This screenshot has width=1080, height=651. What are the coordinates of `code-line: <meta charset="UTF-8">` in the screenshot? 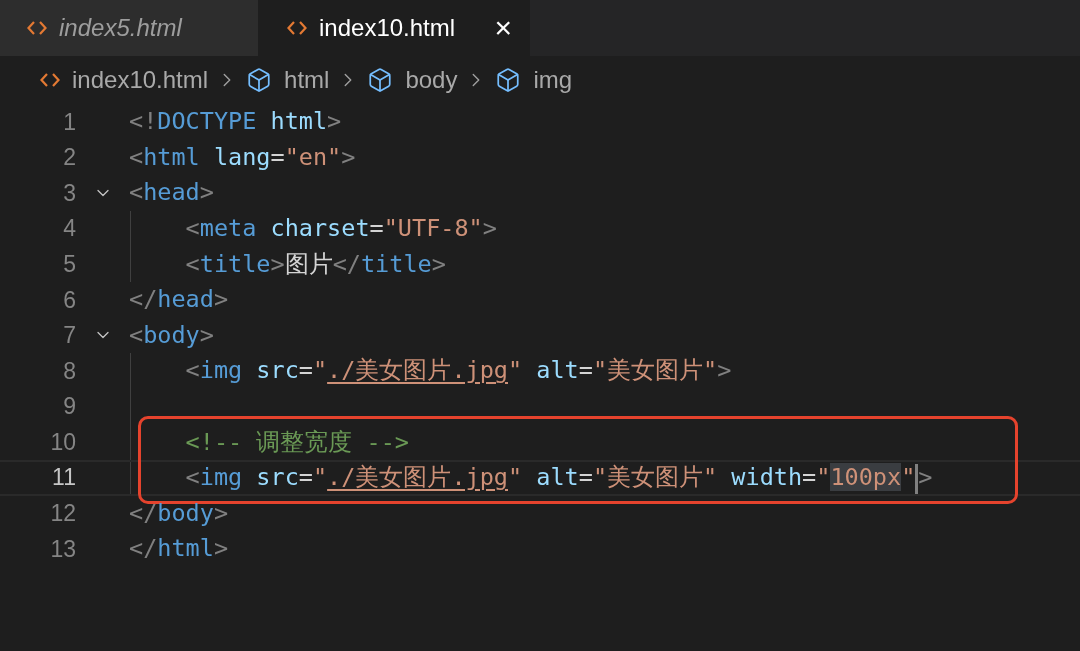 It's located at (340, 228).